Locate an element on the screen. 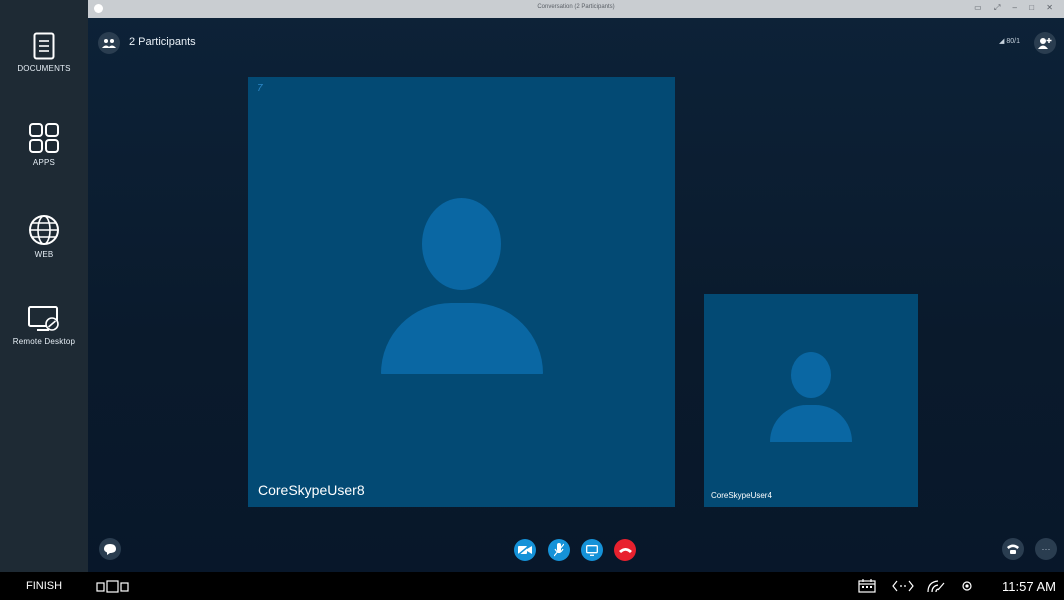  system-clock: 11:57 AM is located at coordinates (1029, 586).